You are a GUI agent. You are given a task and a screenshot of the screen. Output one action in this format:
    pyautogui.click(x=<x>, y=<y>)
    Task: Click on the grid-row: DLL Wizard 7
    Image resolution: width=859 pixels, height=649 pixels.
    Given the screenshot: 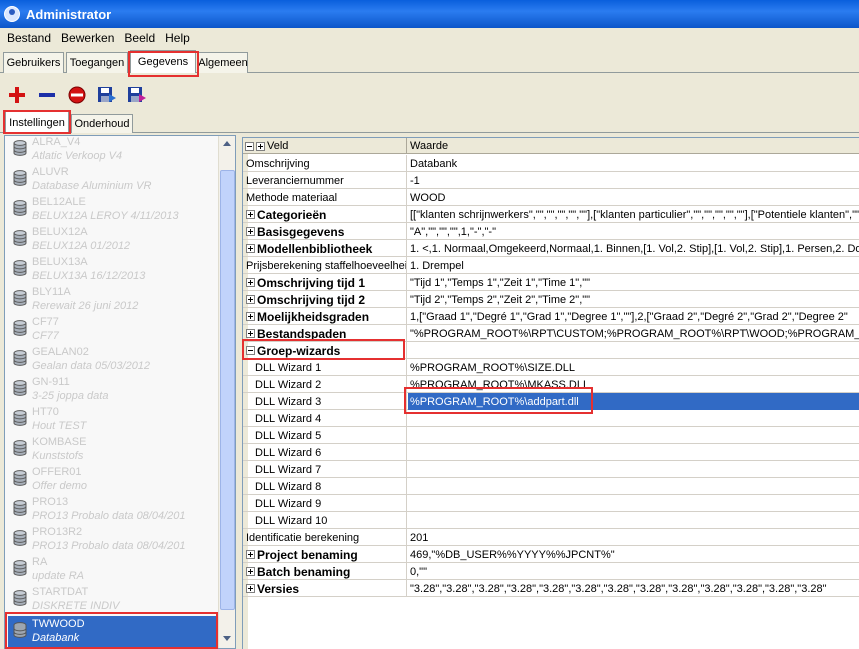 What is the action you would take?
    pyautogui.click(x=551, y=469)
    